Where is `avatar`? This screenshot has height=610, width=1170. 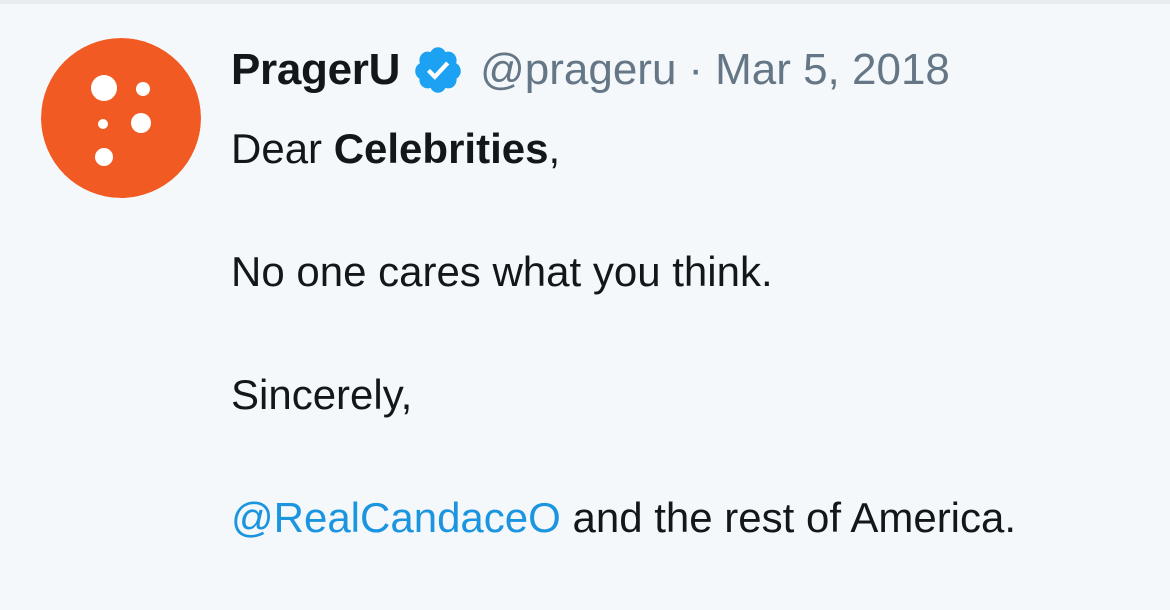
avatar is located at coordinates (121, 118).